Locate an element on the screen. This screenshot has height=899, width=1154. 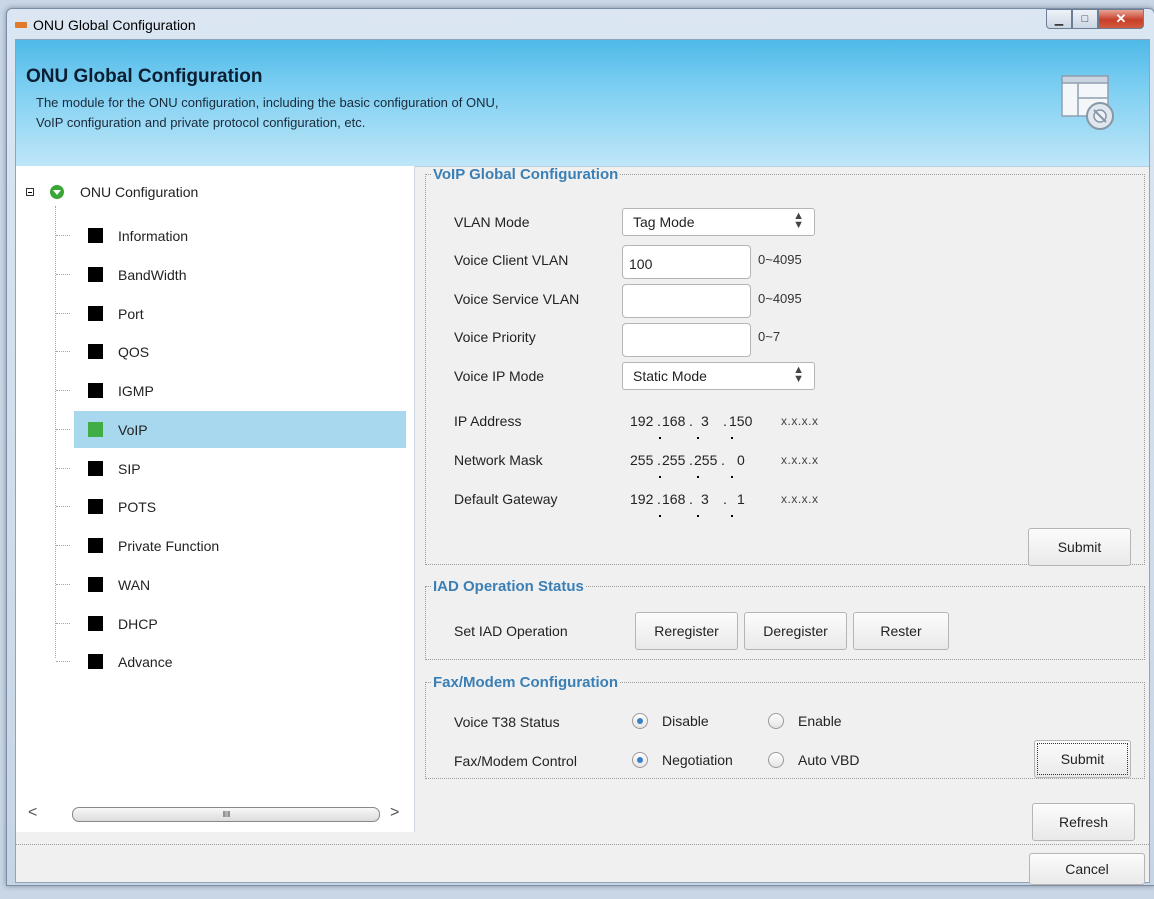
scroll-left-icon: < is located at coordinates (32, 813).